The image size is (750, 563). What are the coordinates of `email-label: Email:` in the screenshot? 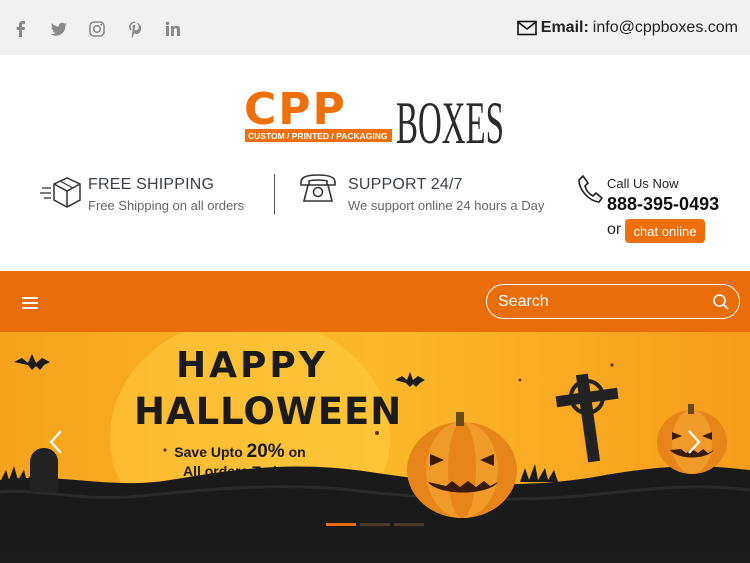 It's located at (564, 27).